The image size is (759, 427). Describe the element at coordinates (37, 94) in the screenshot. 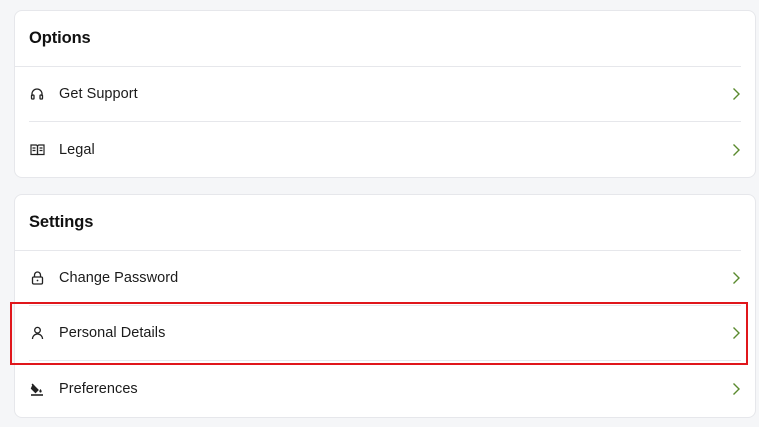

I see `headphones-icon` at that location.